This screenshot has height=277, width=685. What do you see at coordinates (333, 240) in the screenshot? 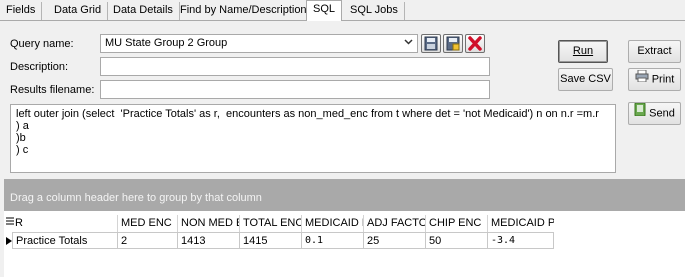
I see `table-cell: 0.1` at bounding box center [333, 240].